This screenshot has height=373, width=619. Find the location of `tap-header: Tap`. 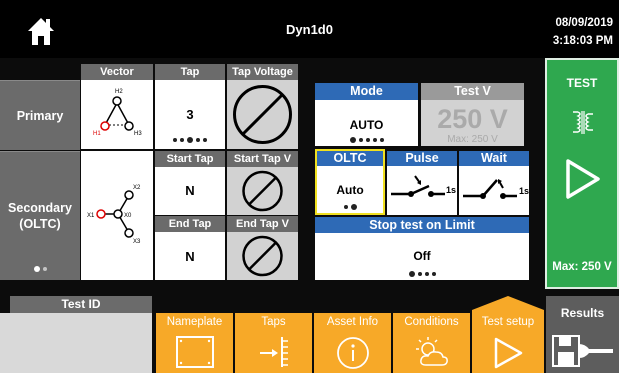

tap-header: Tap is located at coordinates (190, 72).